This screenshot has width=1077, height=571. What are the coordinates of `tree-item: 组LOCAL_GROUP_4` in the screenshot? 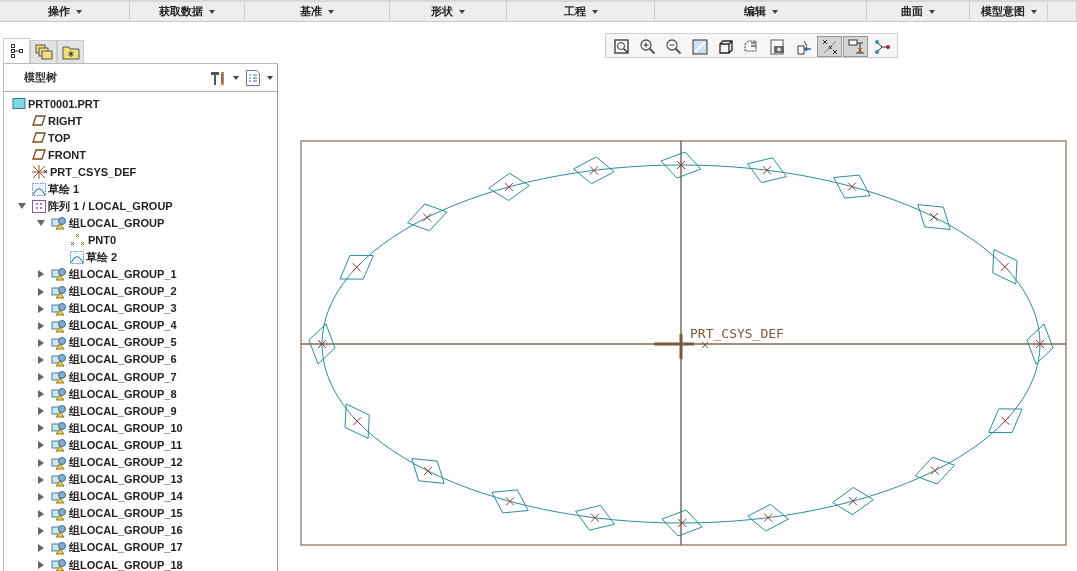 It's located at (123, 326).